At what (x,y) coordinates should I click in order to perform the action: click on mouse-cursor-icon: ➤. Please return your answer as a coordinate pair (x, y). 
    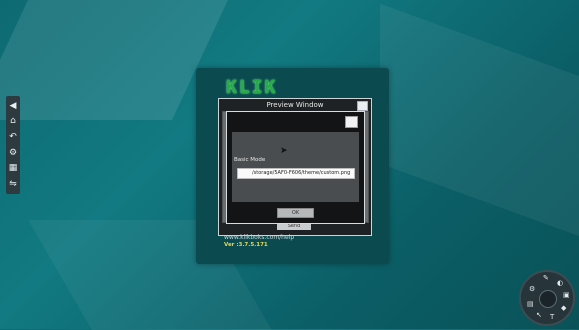
    Looking at the image, I should click on (284, 151).